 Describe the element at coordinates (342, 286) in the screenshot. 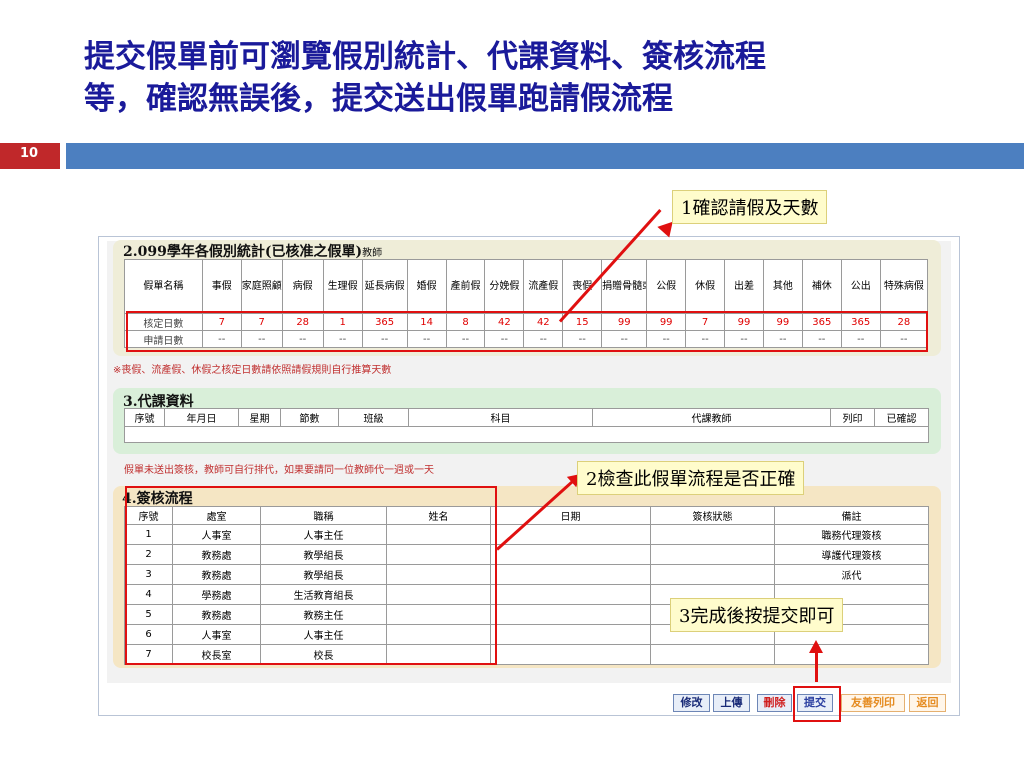

I see `stats-column-header: 生理假` at that location.